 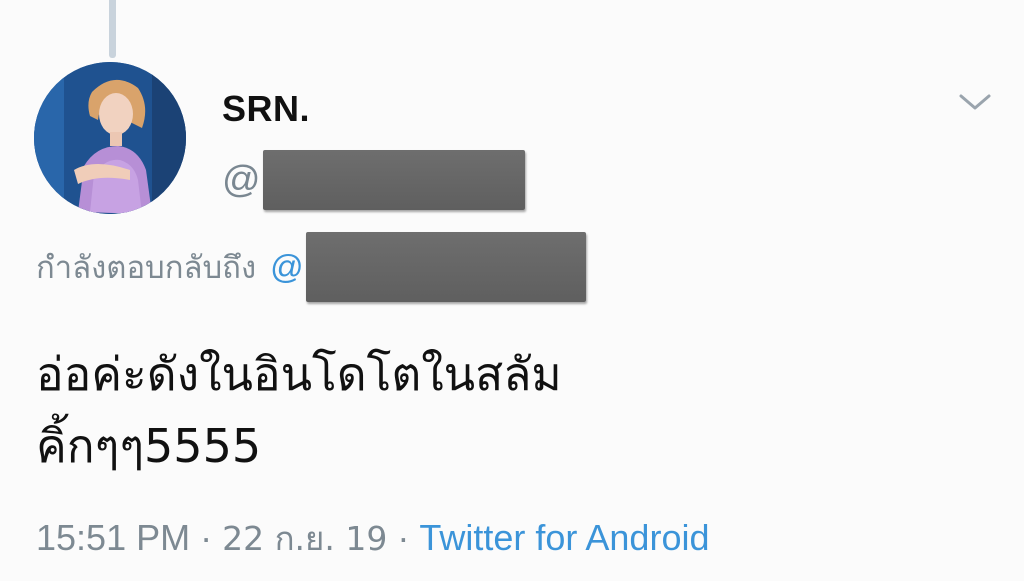 I want to click on handle-at-sign: @, so click(x=241, y=179).